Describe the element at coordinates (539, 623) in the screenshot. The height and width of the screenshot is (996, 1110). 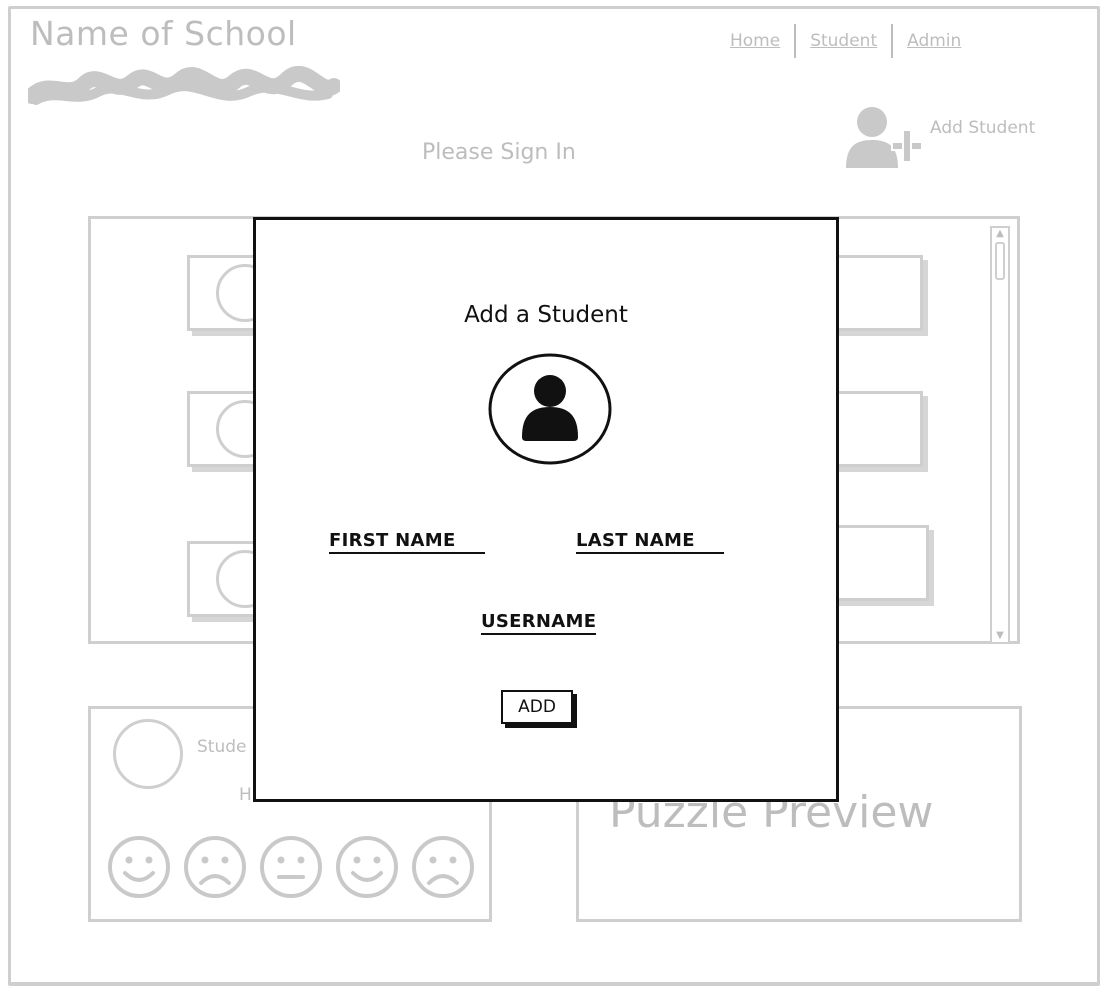
I see `username-field: USERNAME` at that location.